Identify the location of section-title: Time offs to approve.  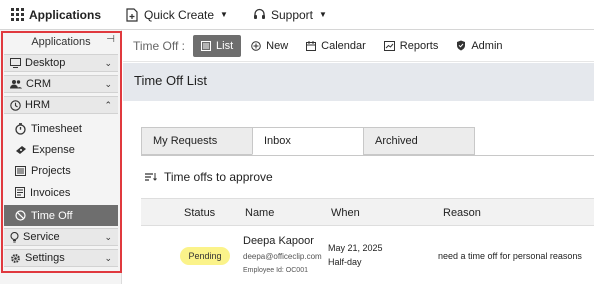
(209, 177).